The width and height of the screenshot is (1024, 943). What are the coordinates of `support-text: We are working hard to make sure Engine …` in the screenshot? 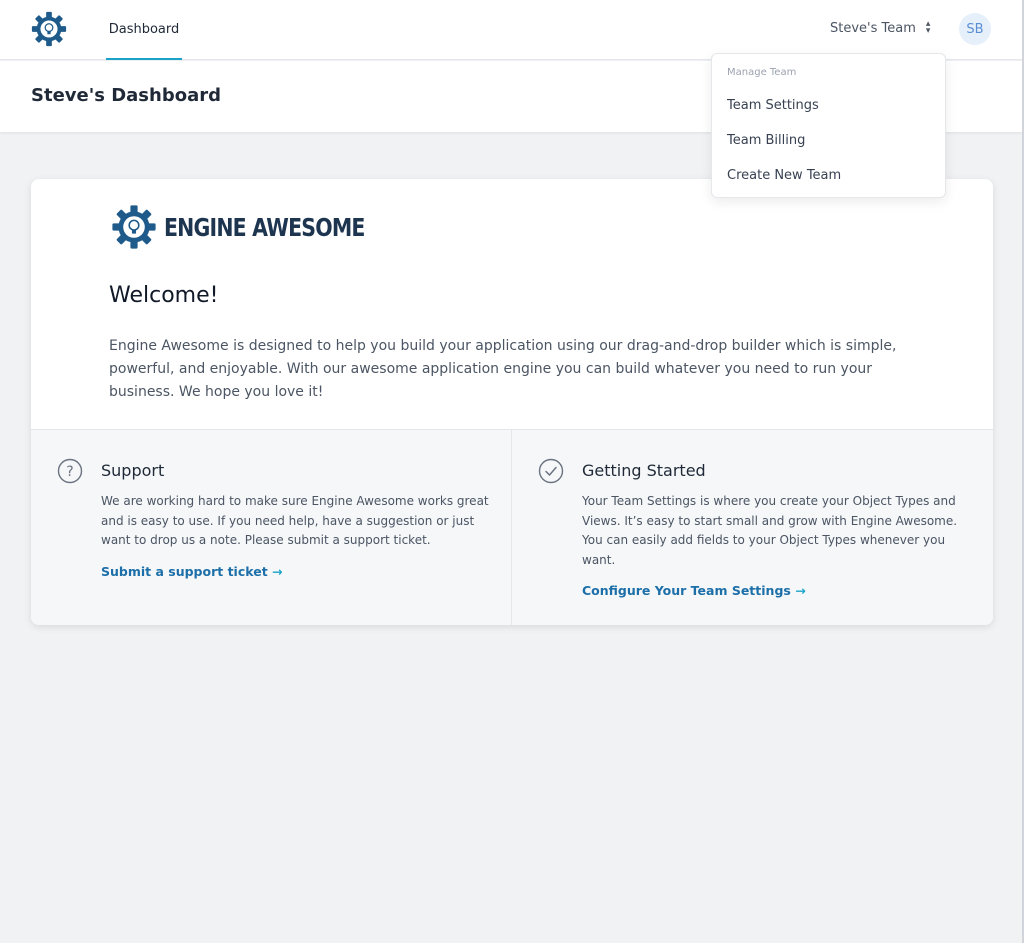 It's located at (295, 520).